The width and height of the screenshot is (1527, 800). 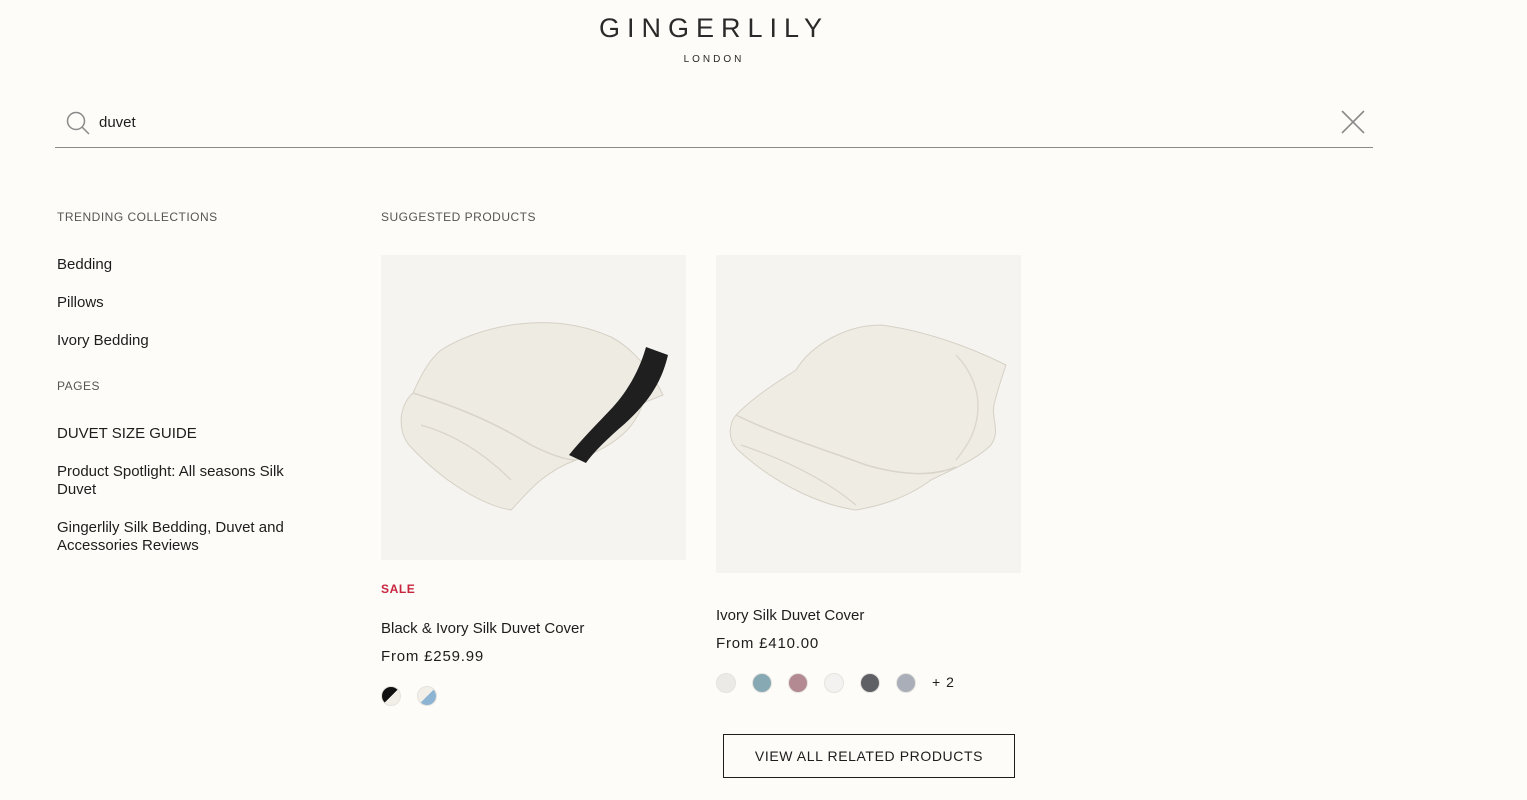 I want to click on trending-item-ivory-bedding: Ivory Bedding, so click(x=172, y=341).